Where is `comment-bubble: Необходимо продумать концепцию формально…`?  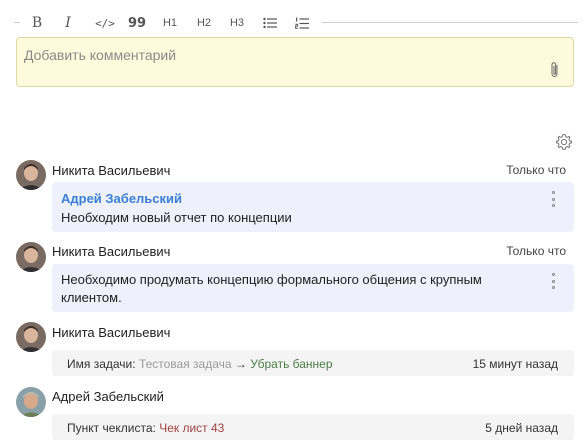 comment-bubble: Необходимо продумать концепцию формально… is located at coordinates (313, 288).